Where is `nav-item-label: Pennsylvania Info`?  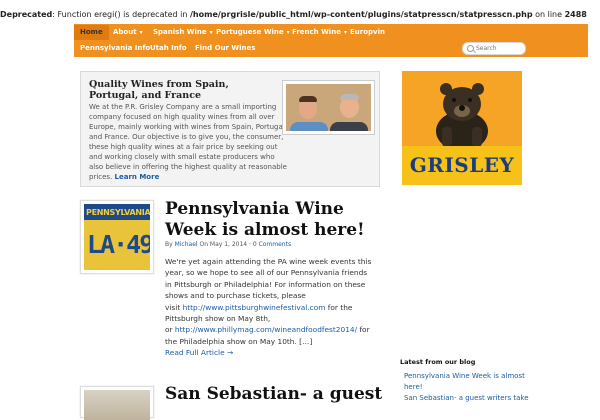 nav-item-label: Pennsylvania Info is located at coordinates (115, 48).